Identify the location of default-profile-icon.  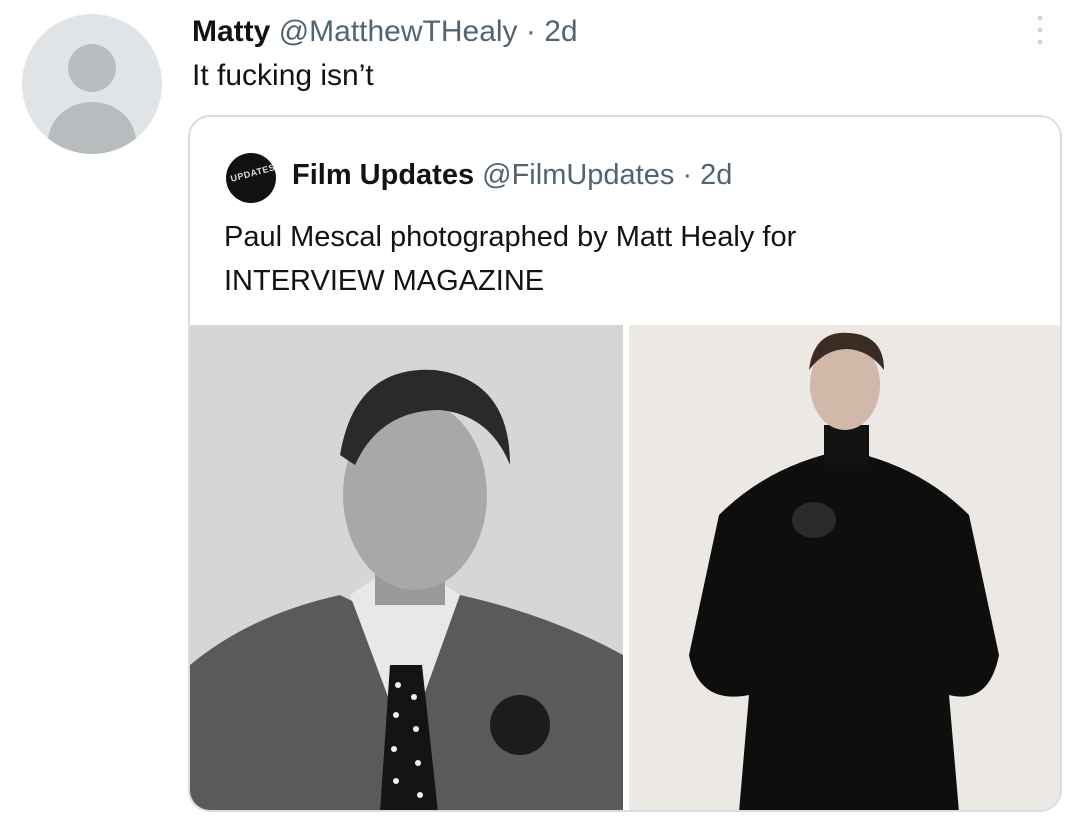
(92, 68).